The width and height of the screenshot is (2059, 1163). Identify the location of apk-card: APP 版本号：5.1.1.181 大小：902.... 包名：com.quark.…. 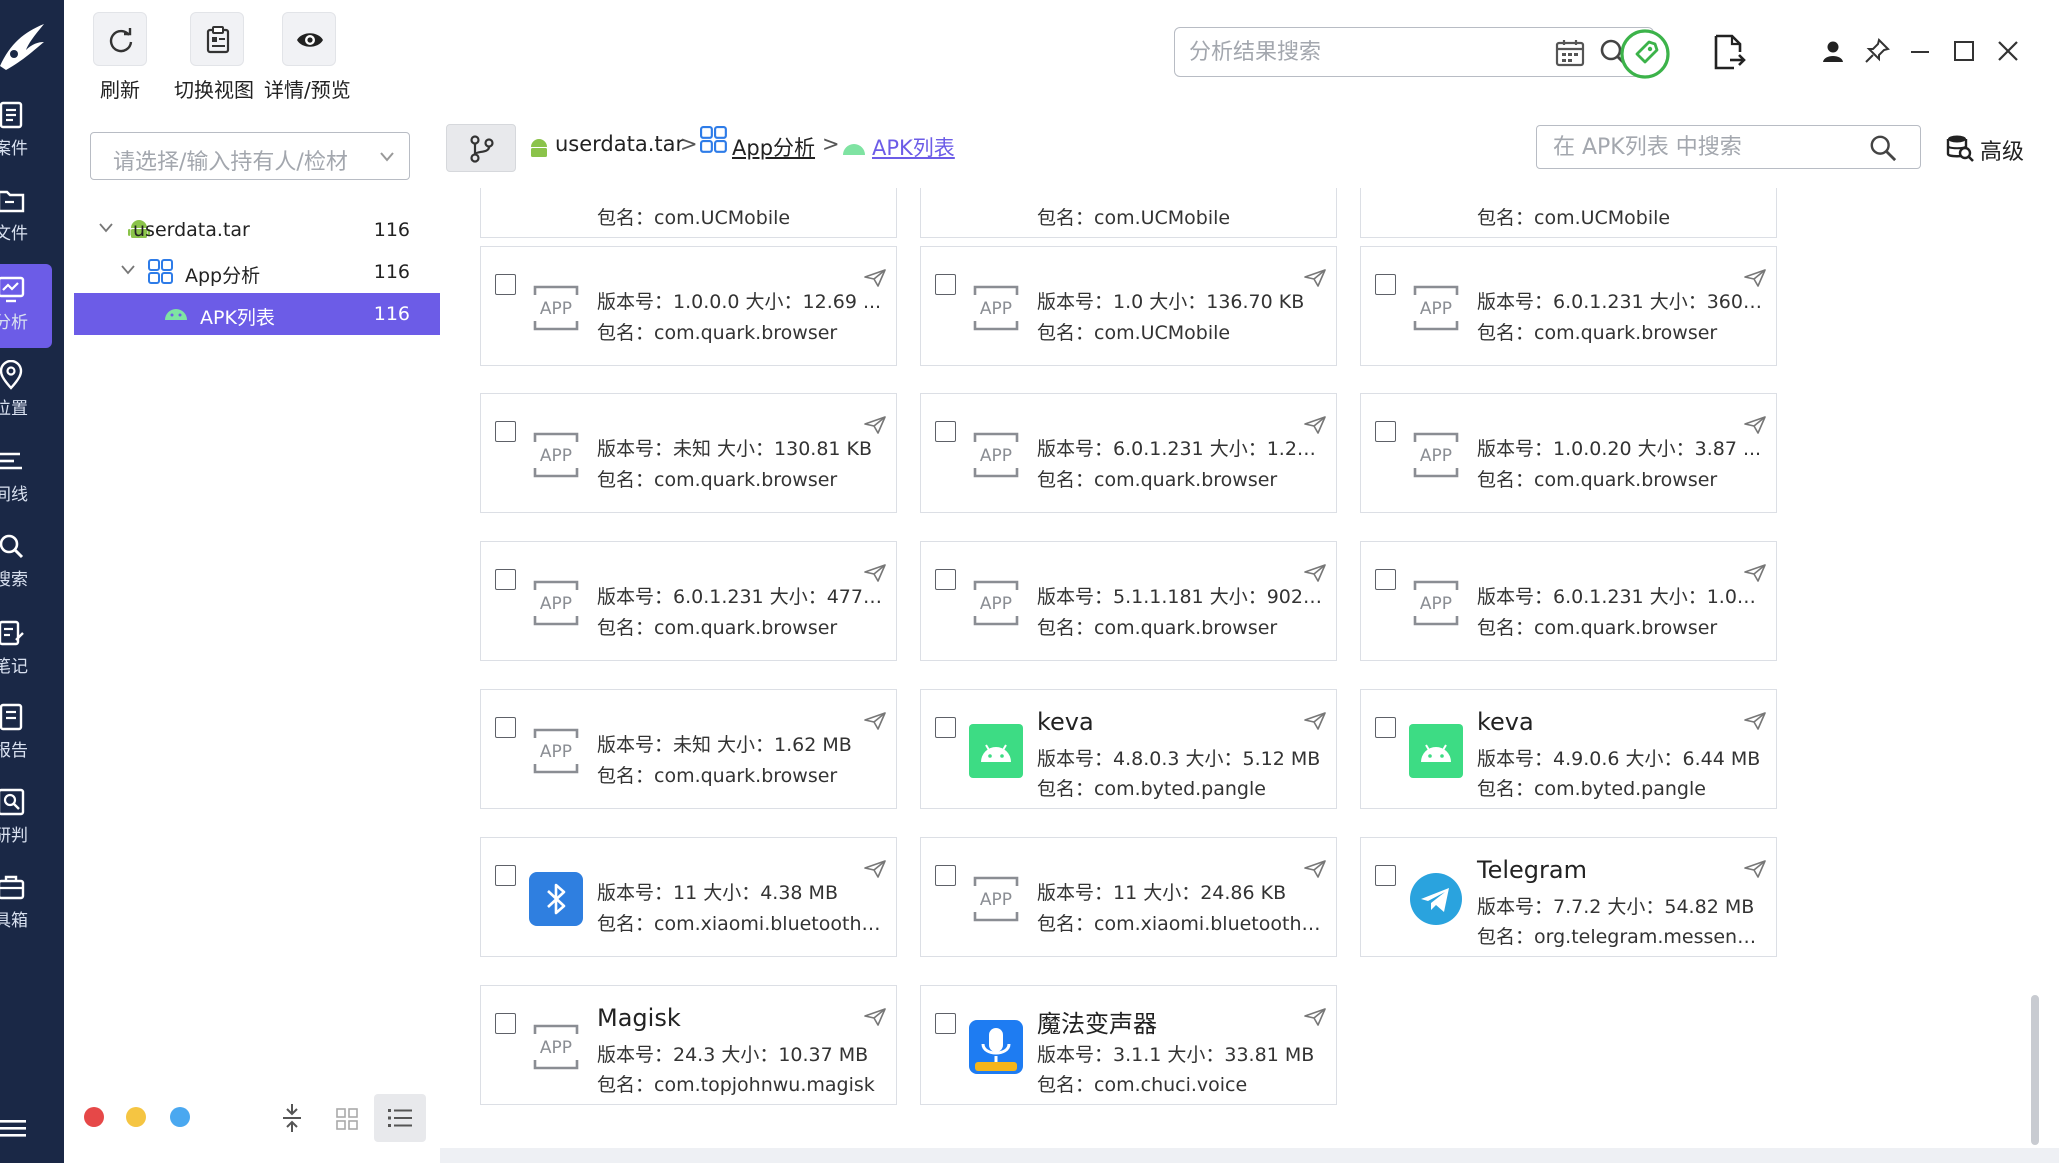
(1128, 601).